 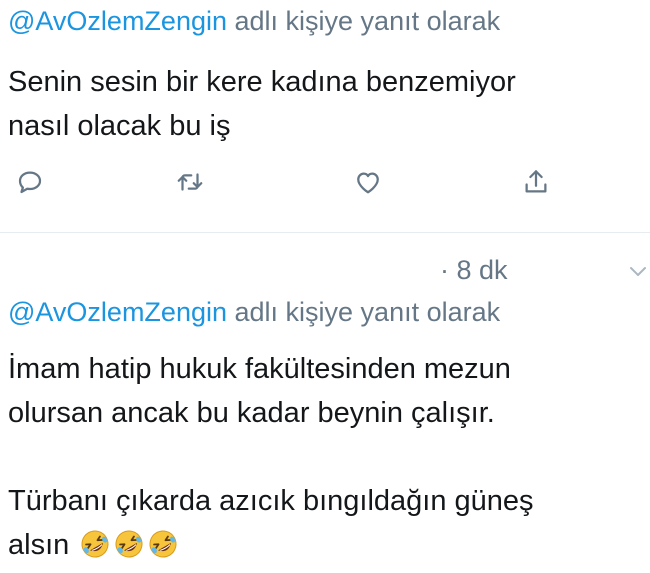 I want to click on tweet-actions, so click(x=325, y=182).